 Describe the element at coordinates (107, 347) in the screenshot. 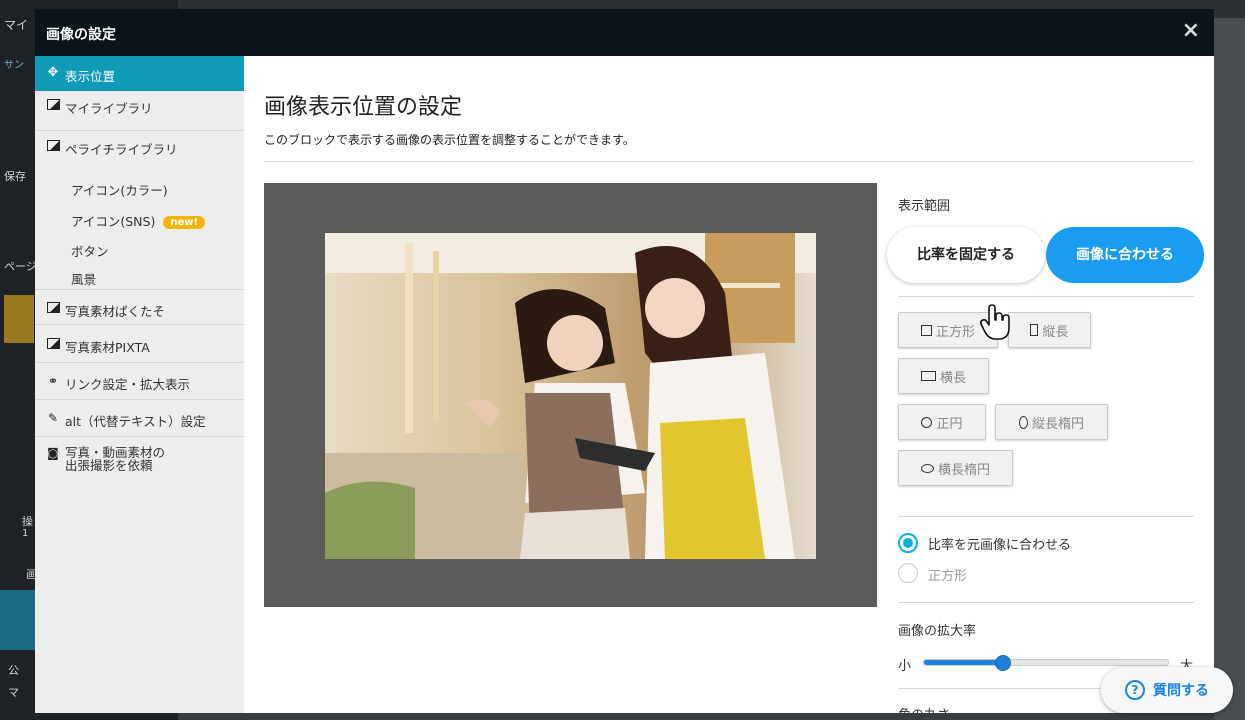

I see `sidebar-item-label: 写真素材PIXTA` at that location.